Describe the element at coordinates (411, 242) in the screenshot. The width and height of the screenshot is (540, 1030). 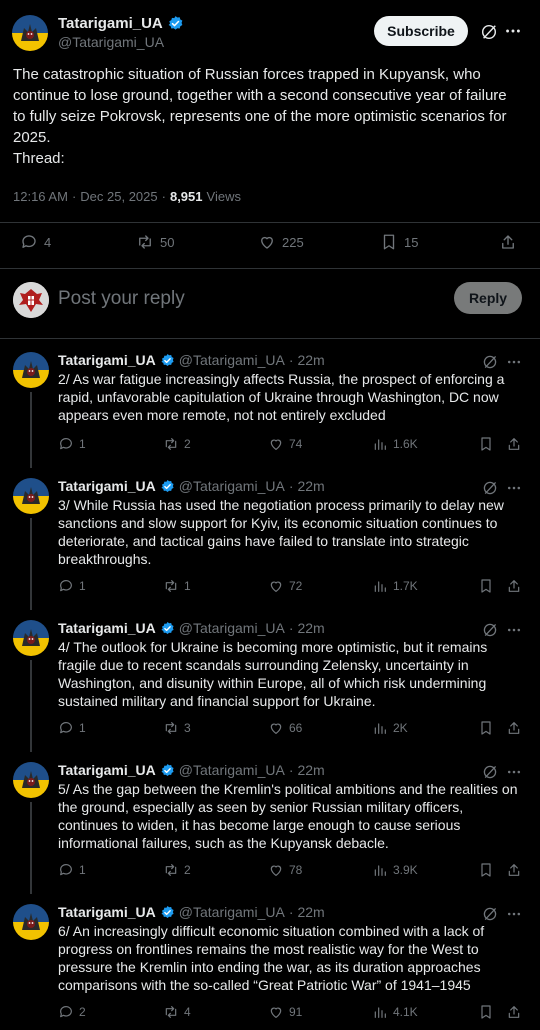
I see `bookmark-count: 15` at that location.